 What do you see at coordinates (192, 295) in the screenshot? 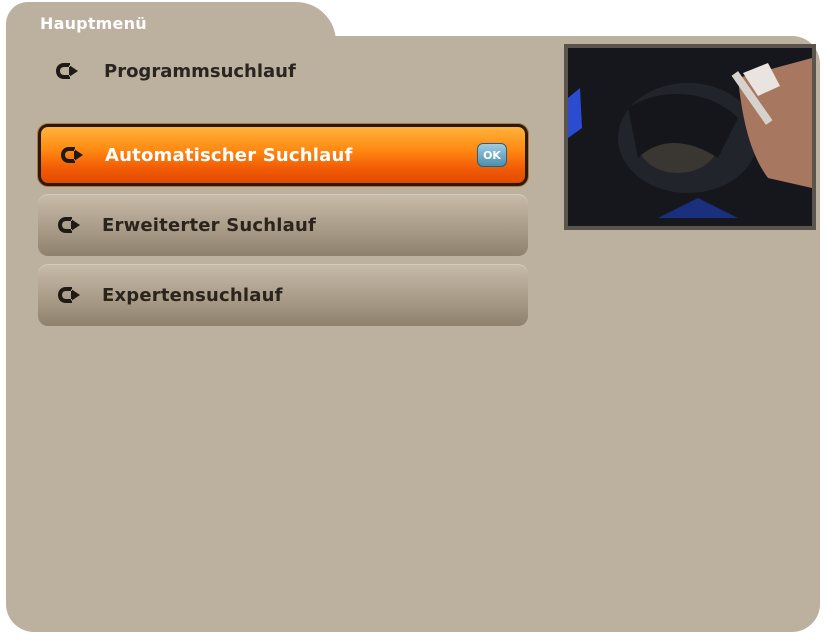
I see `menu-item-label: Expertensuchlauf` at bounding box center [192, 295].